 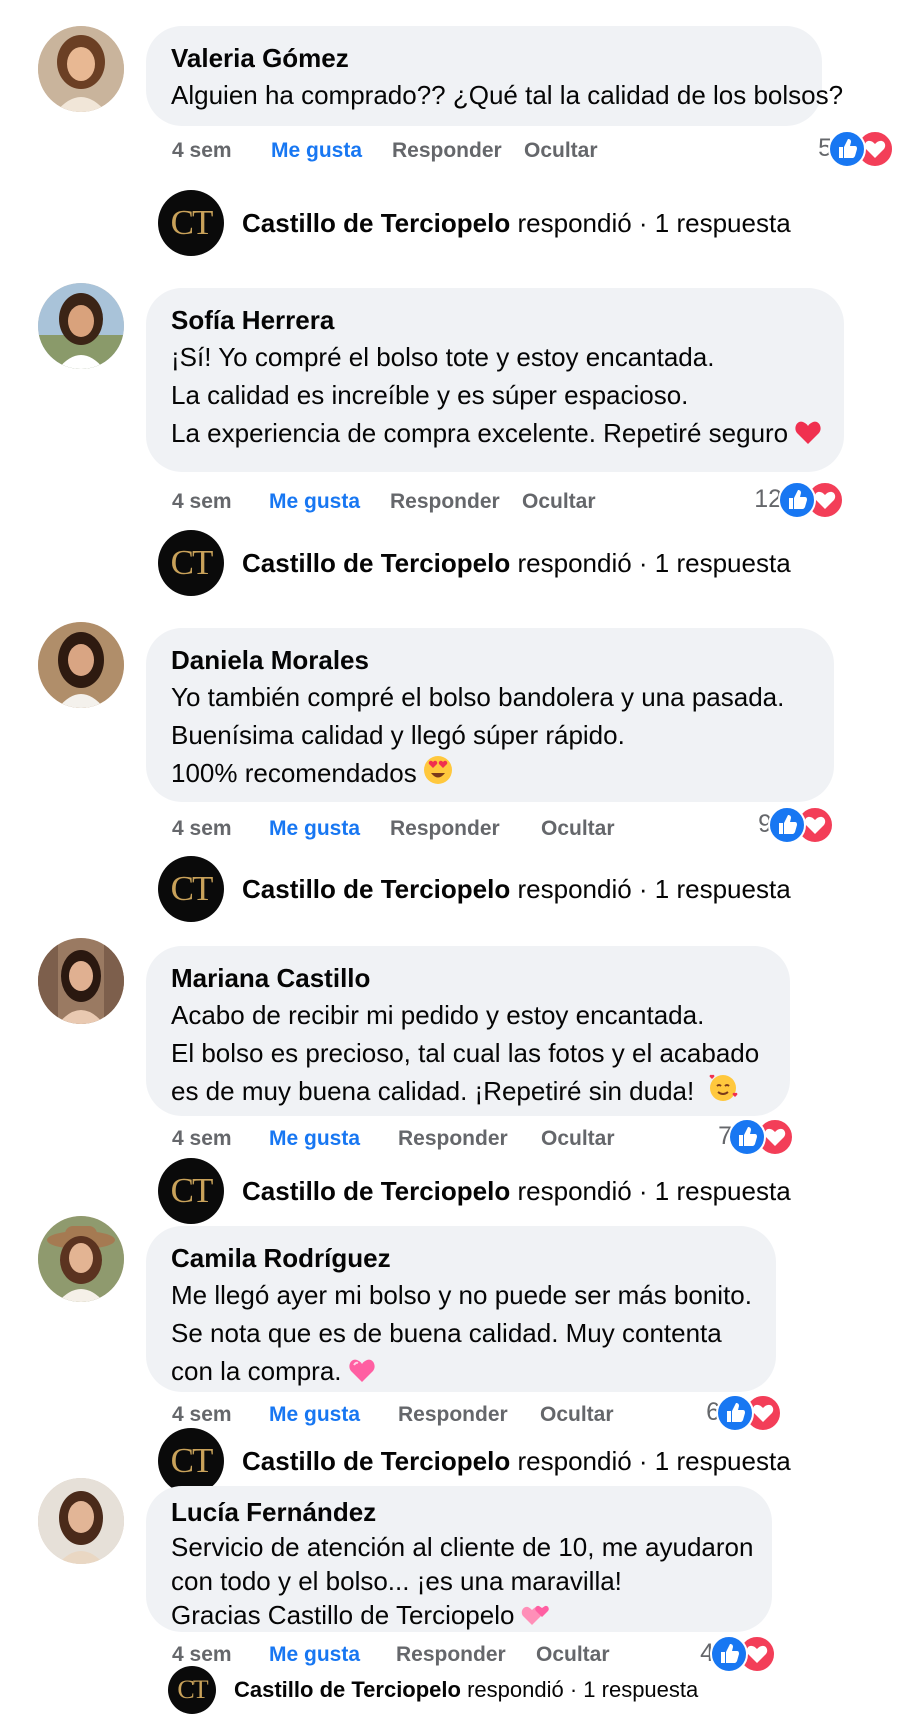 What do you see at coordinates (467, 978) in the screenshot?
I see `comment-author: Mariana Castillo` at bounding box center [467, 978].